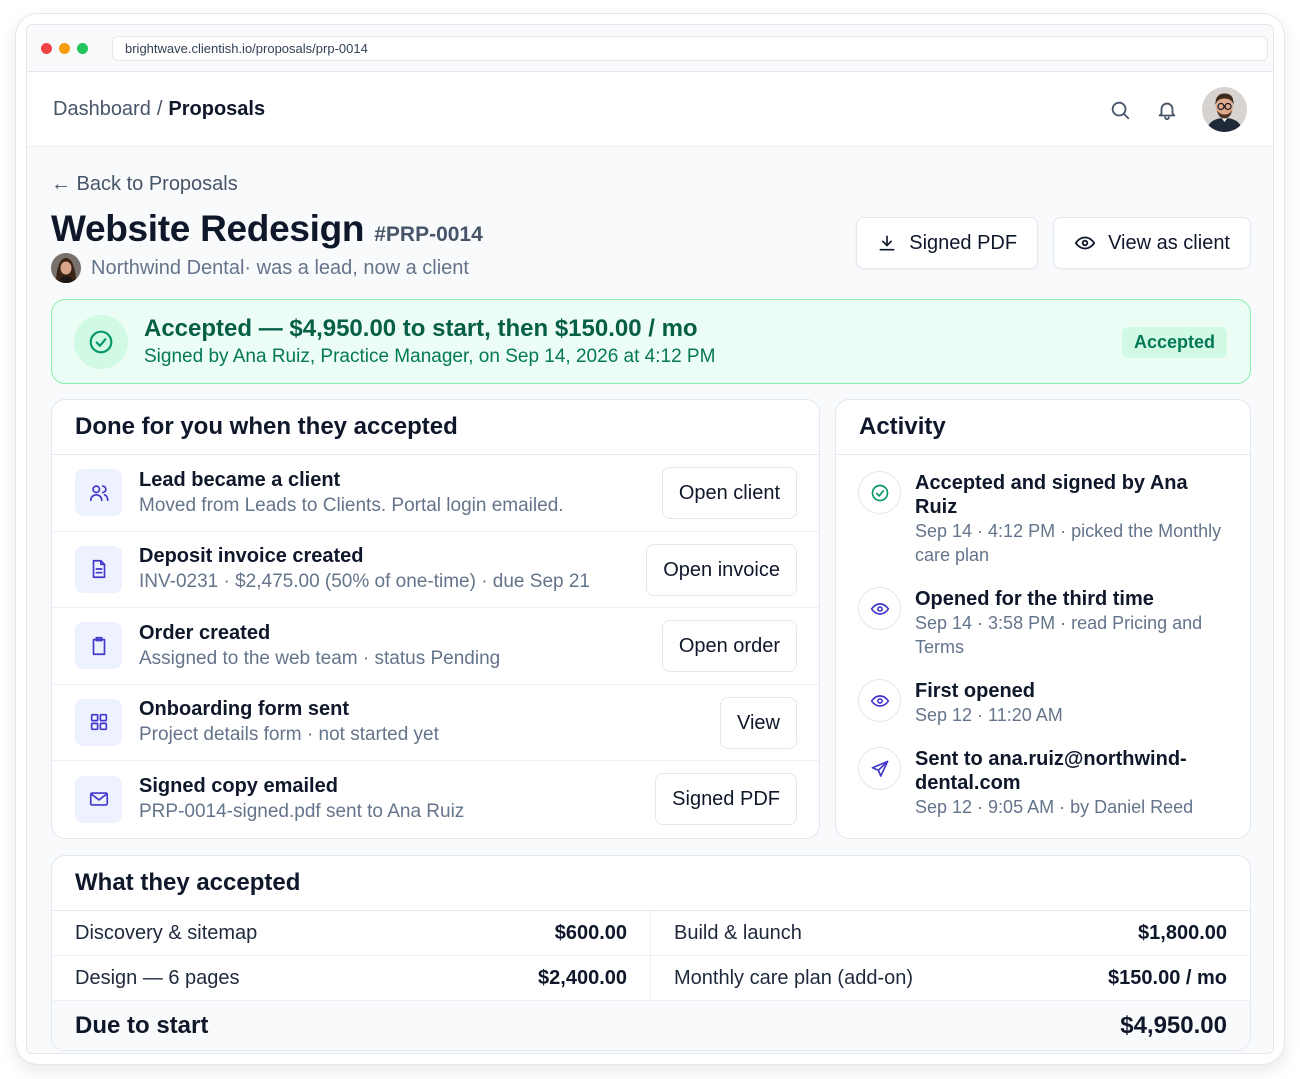 The height and width of the screenshot is (1079, 1300). I want to click on document-icon, so click(98, 569).